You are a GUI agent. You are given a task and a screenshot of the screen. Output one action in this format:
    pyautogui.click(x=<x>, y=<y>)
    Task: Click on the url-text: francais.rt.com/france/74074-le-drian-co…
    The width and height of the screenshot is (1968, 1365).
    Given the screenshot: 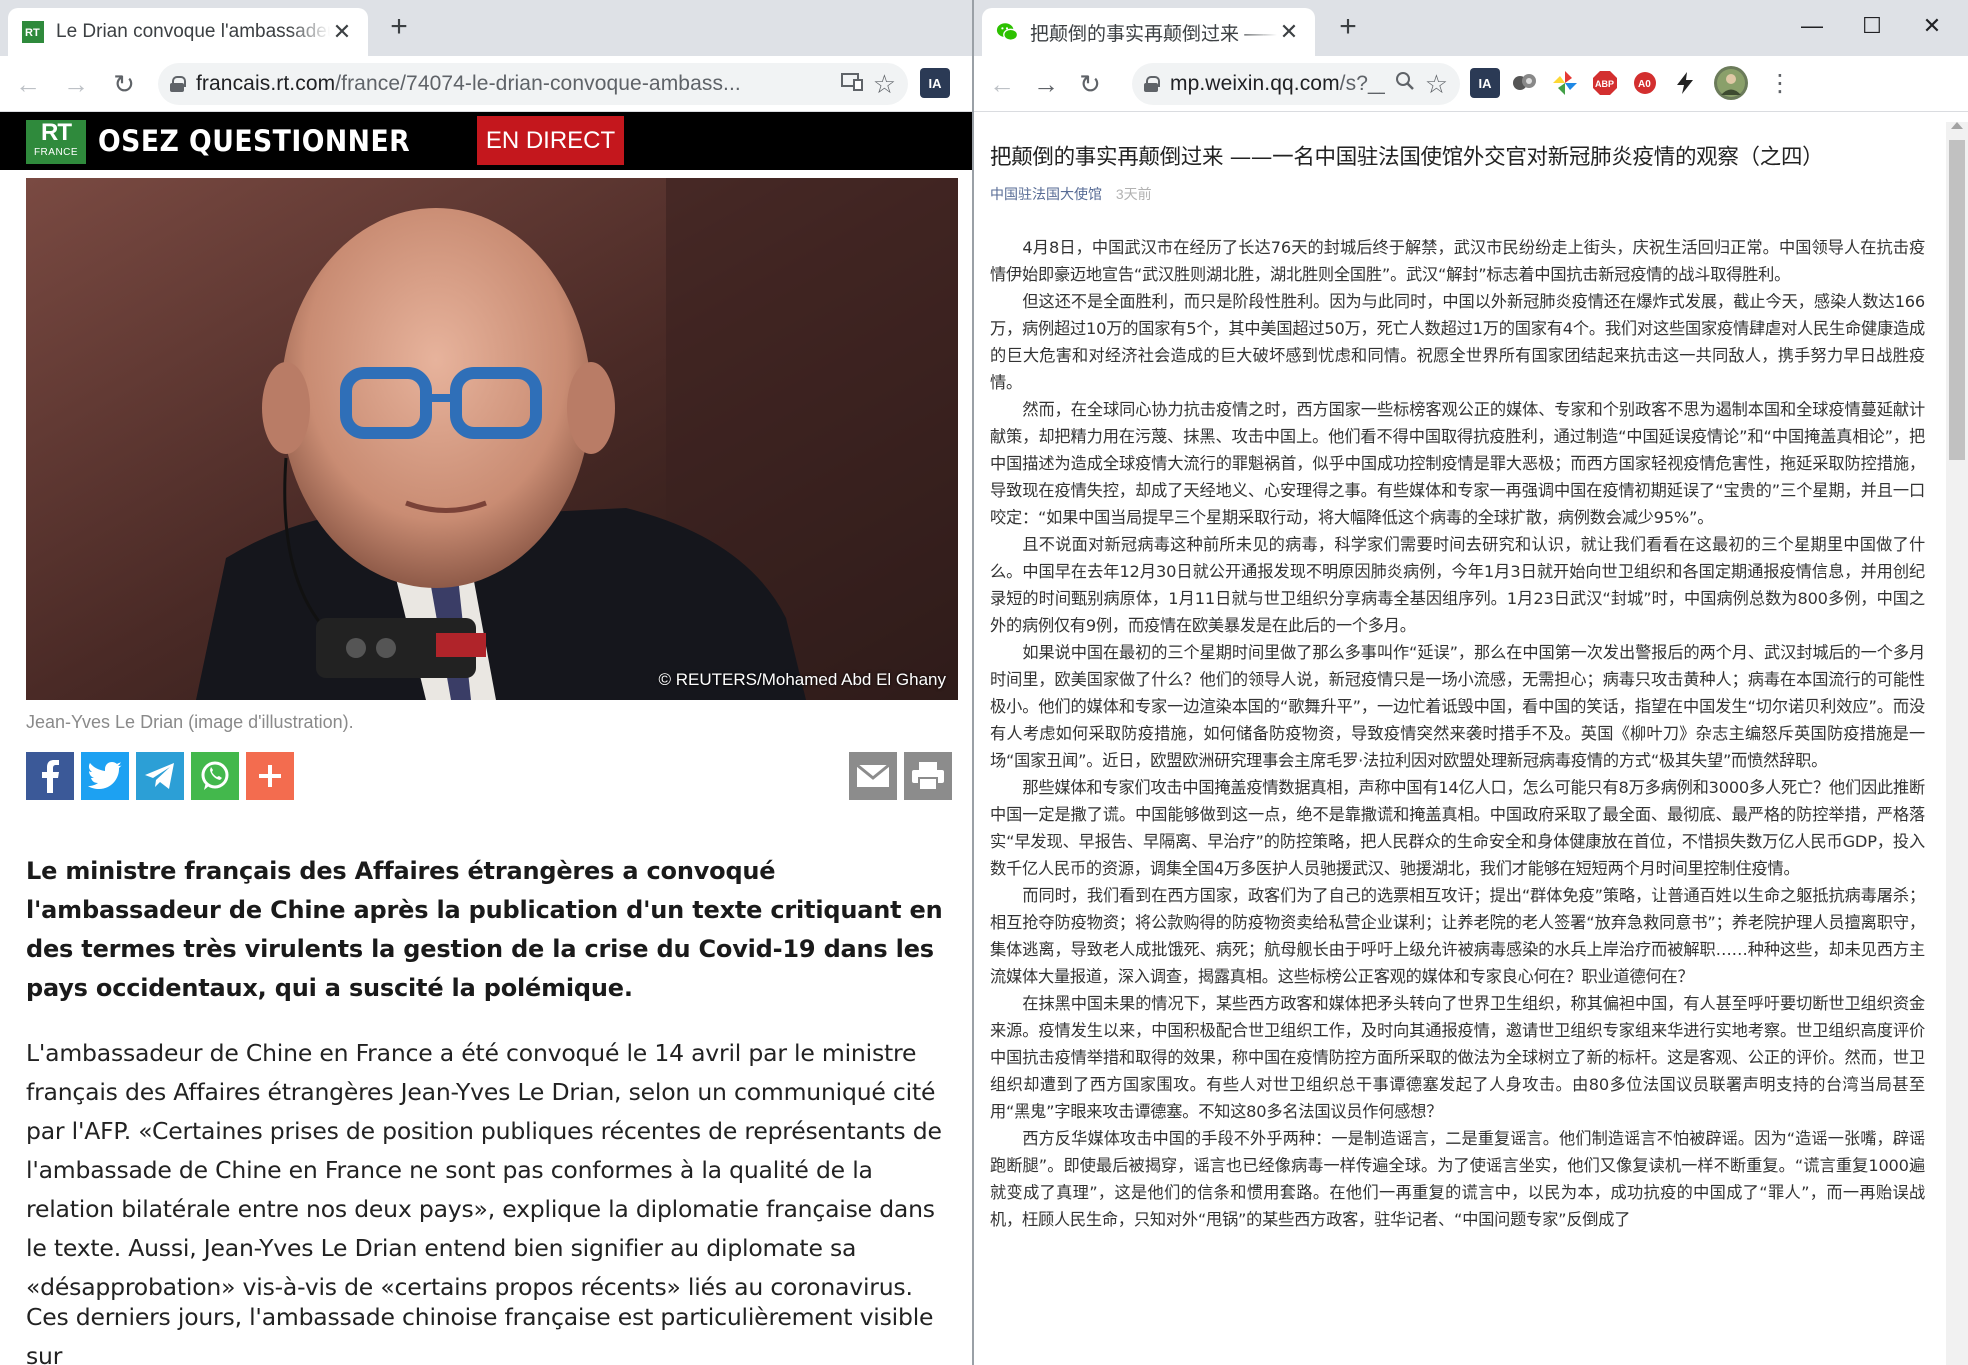 What is the action you would take?
    pyautogui.click(x=513, y=84)
    